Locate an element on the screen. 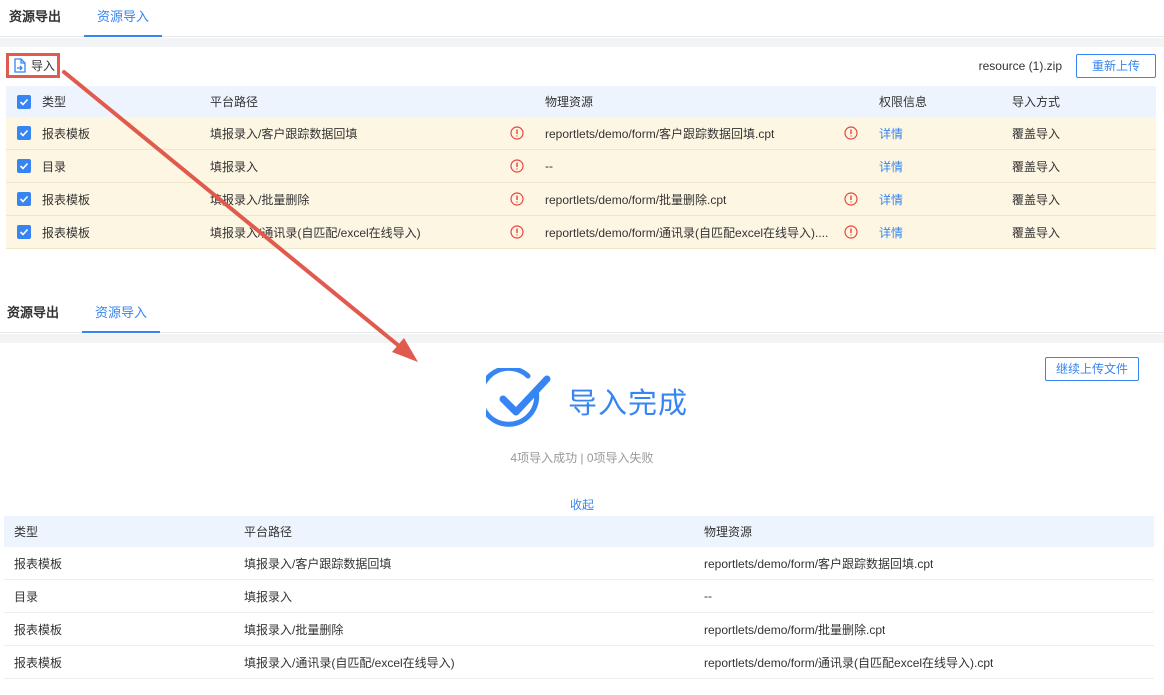  table-header-row: 类型 平台路径 物理资源 is located at coordinates (579, 531).